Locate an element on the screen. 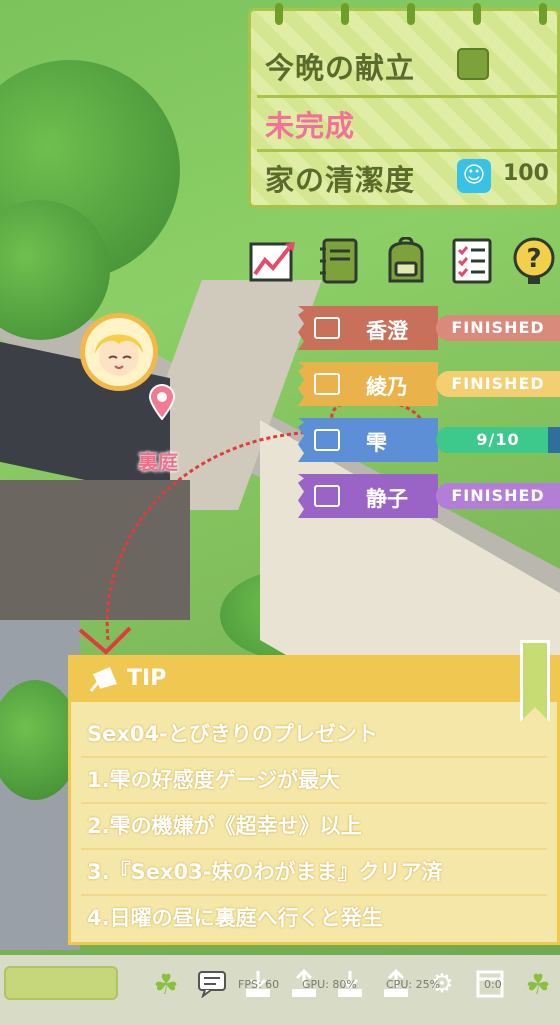 This screenshot has width=560, height=1025. cpu-readout: CPU: 25% is located at coordinates (413, 984).